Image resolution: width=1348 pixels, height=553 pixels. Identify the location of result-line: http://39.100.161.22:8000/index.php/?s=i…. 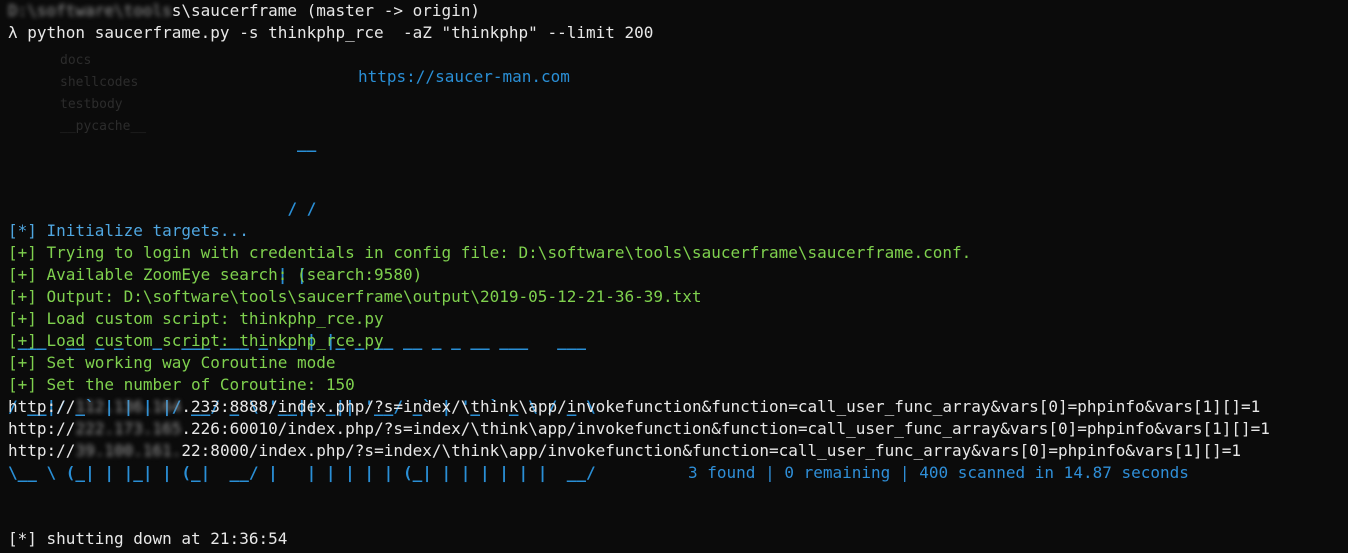
(624, 451).